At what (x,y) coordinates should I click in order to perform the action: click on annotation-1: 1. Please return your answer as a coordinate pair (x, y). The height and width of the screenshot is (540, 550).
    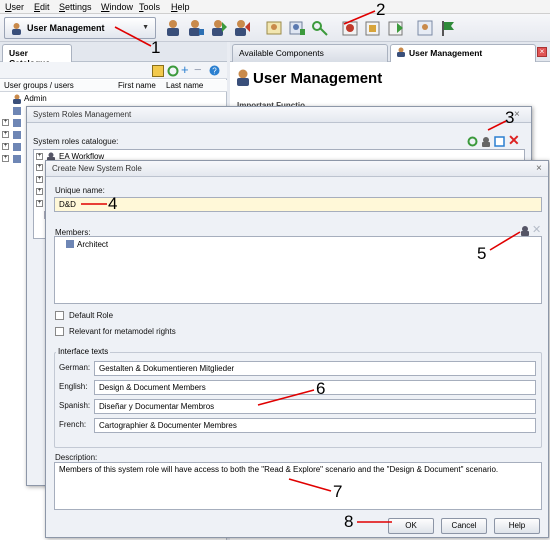
    Looking at the image, I should click on (156, 47).